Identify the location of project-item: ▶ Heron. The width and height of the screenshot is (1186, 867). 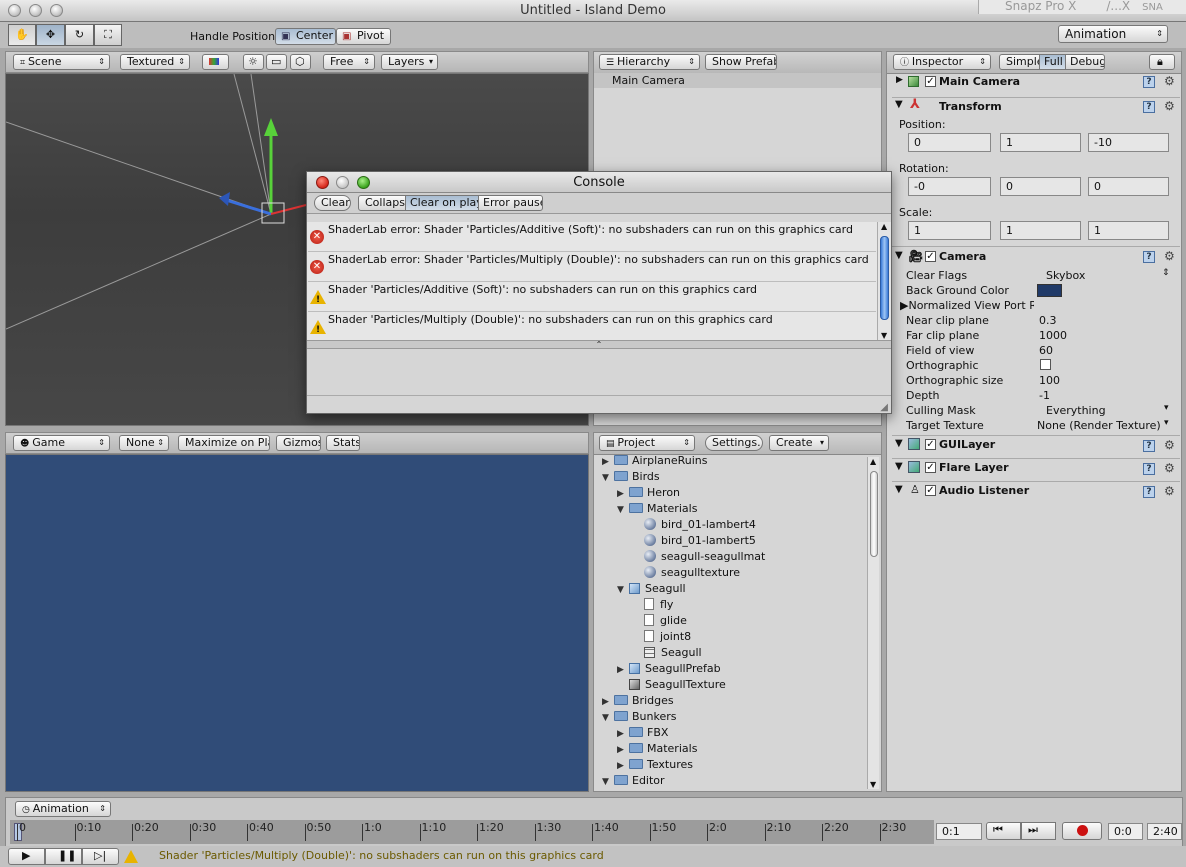
(648, 493).